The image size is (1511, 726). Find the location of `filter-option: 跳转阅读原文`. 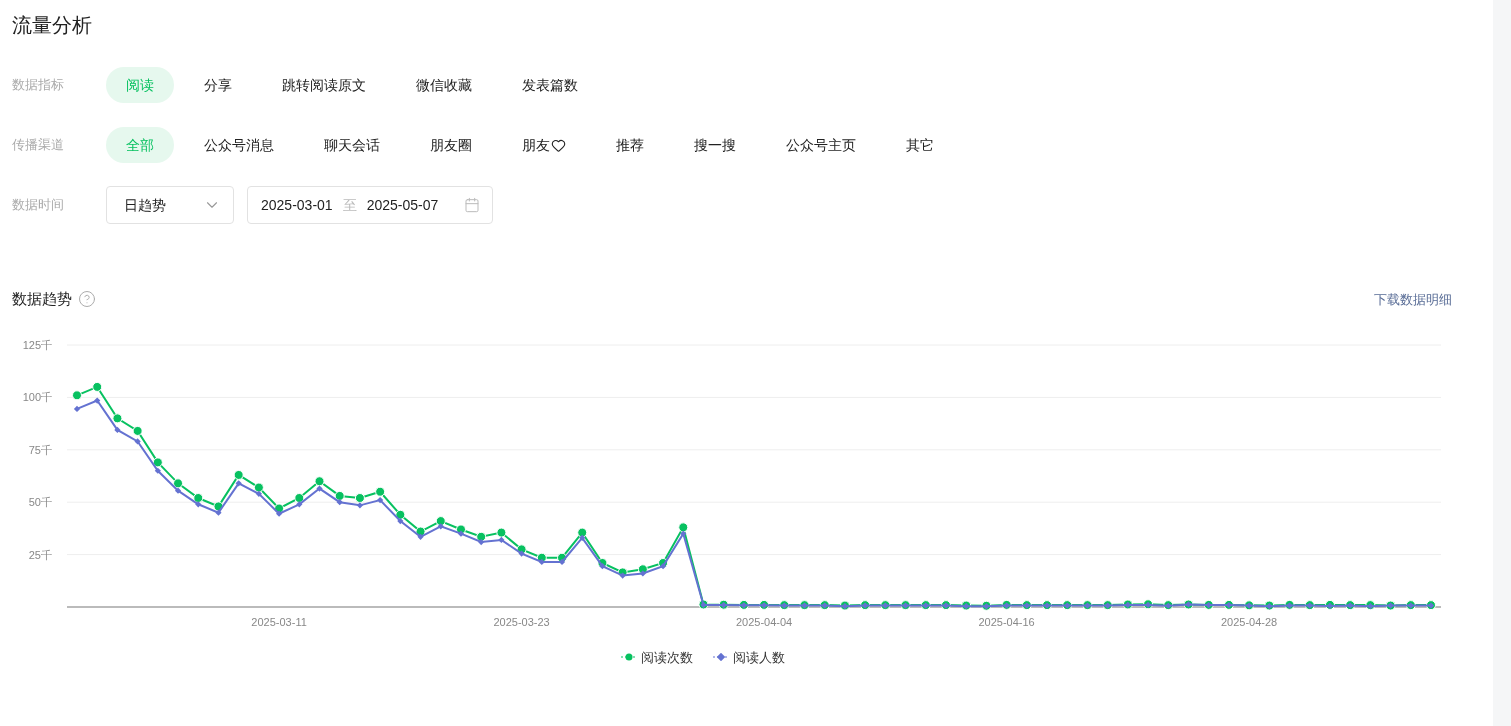

filter-option: 跳转阅读原文 is located at coordinates (324, 85).